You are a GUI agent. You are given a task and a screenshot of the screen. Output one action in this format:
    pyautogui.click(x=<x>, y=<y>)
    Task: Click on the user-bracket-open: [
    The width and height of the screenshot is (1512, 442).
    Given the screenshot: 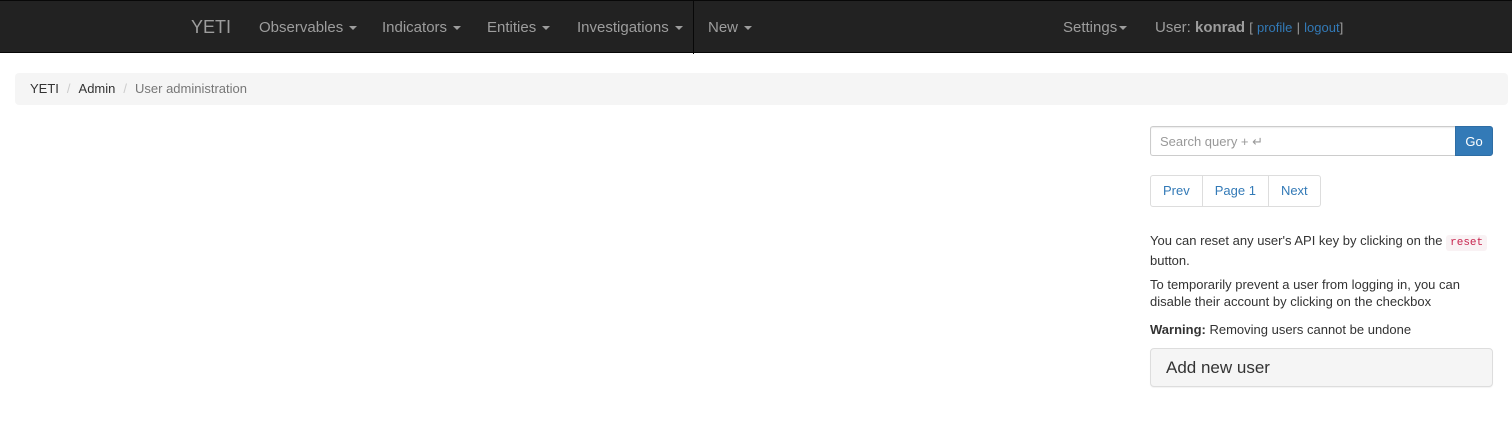 What is the action you would take?
    pyautogui.click(x=1251, y=27)
    